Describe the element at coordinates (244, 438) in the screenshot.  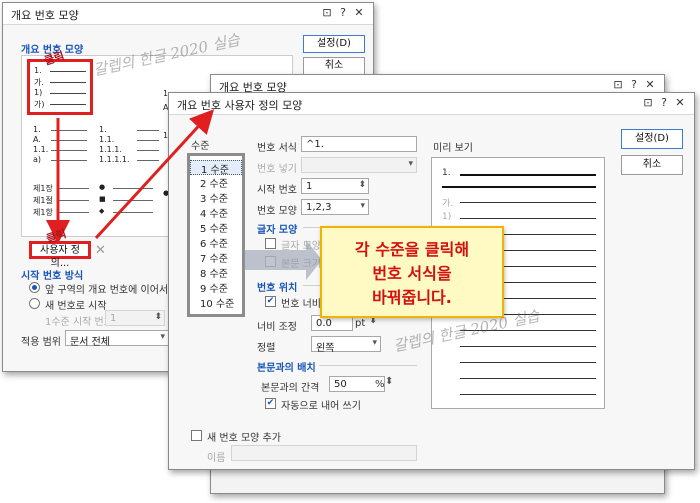
I see `add-shape-label: 새 번호 모양 추가` at that location.